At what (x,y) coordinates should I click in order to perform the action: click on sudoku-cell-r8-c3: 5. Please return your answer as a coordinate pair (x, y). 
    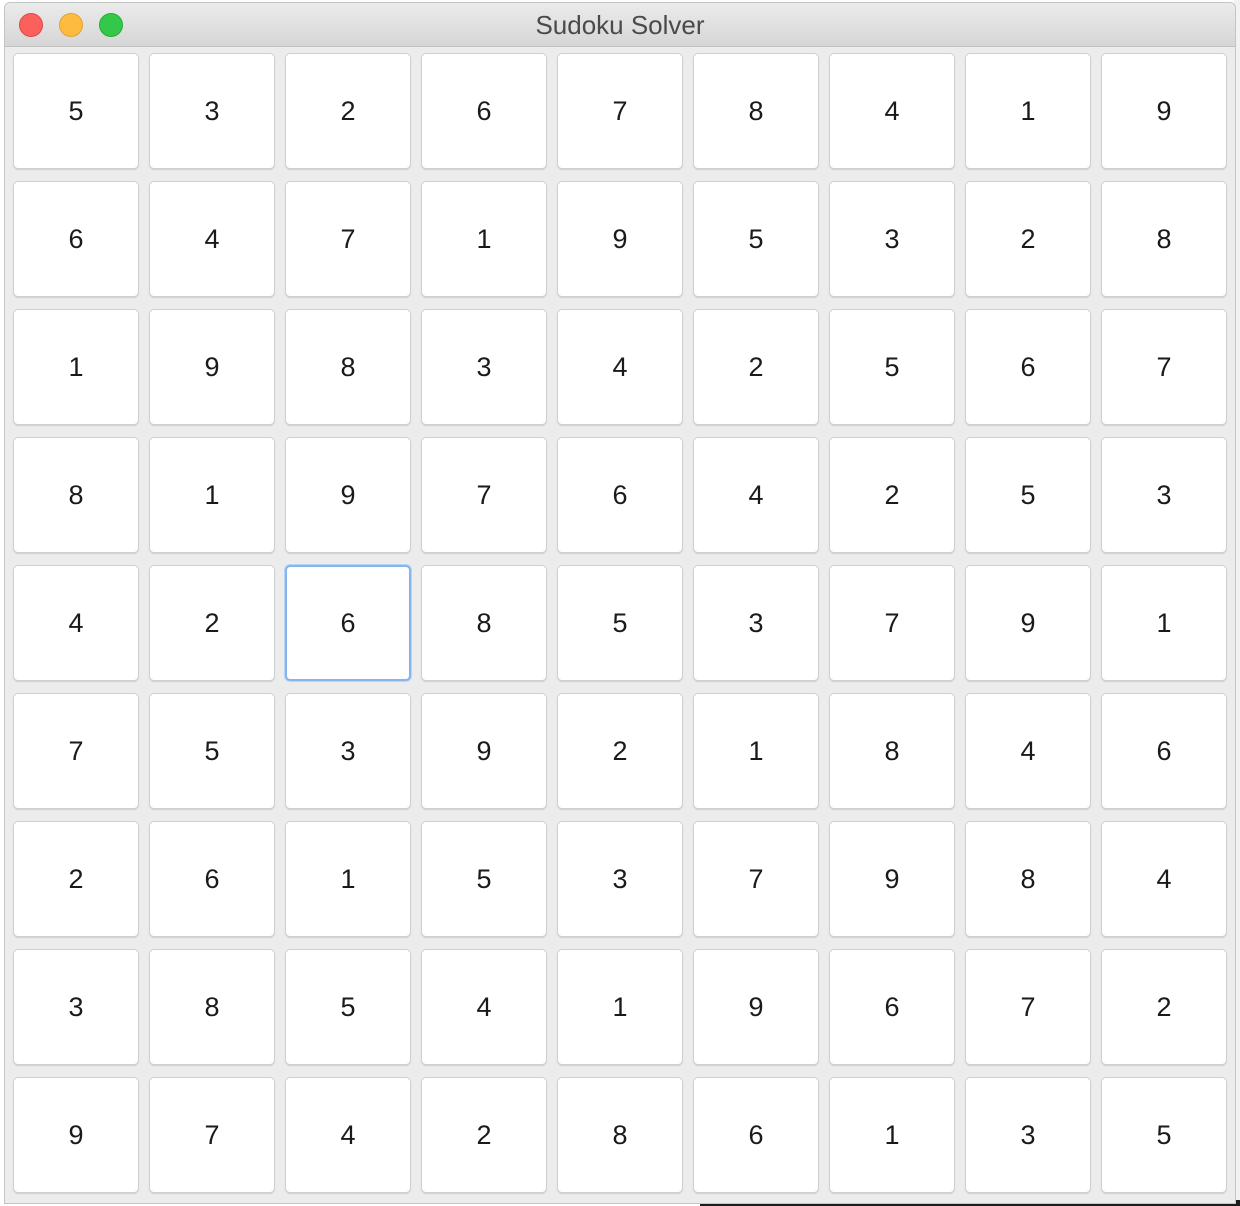
    Looking at the image, I should click on (348, 1007).